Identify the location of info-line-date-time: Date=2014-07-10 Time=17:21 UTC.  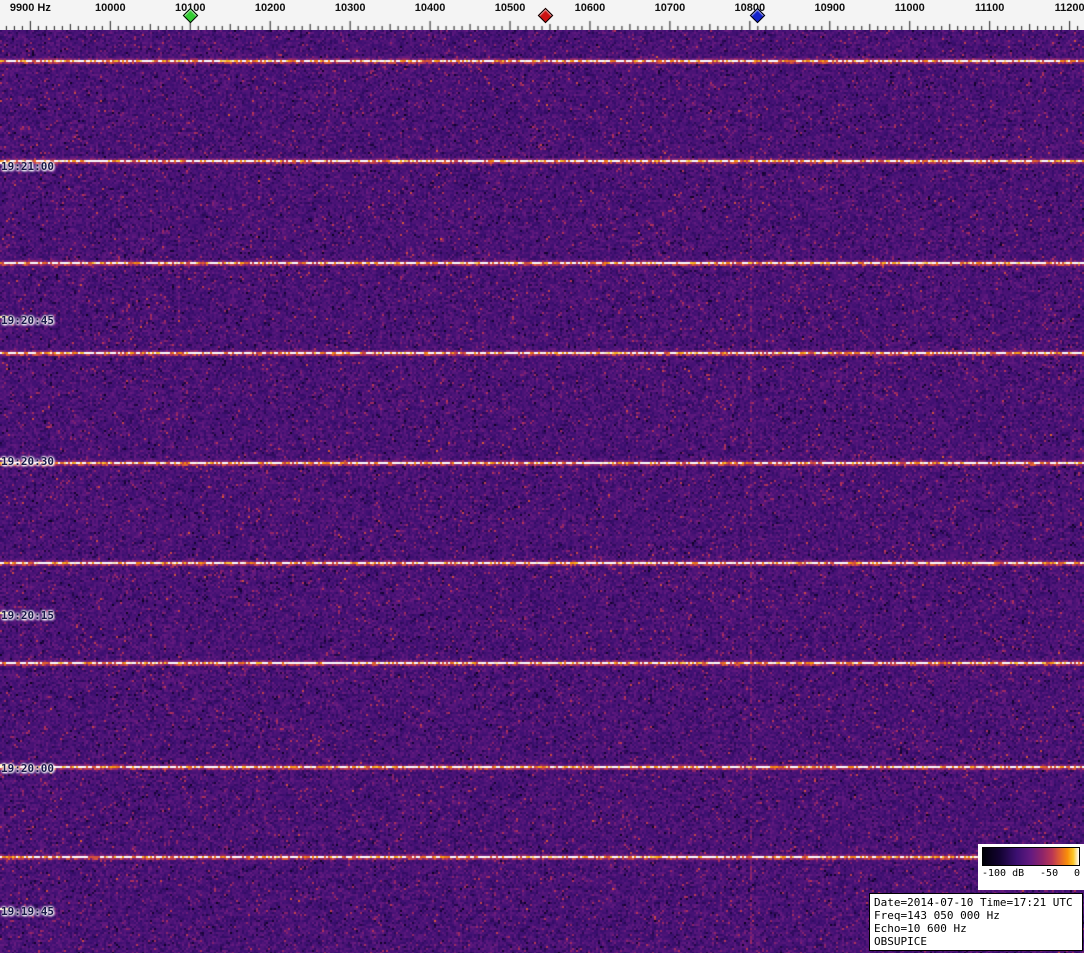
(973, 902).